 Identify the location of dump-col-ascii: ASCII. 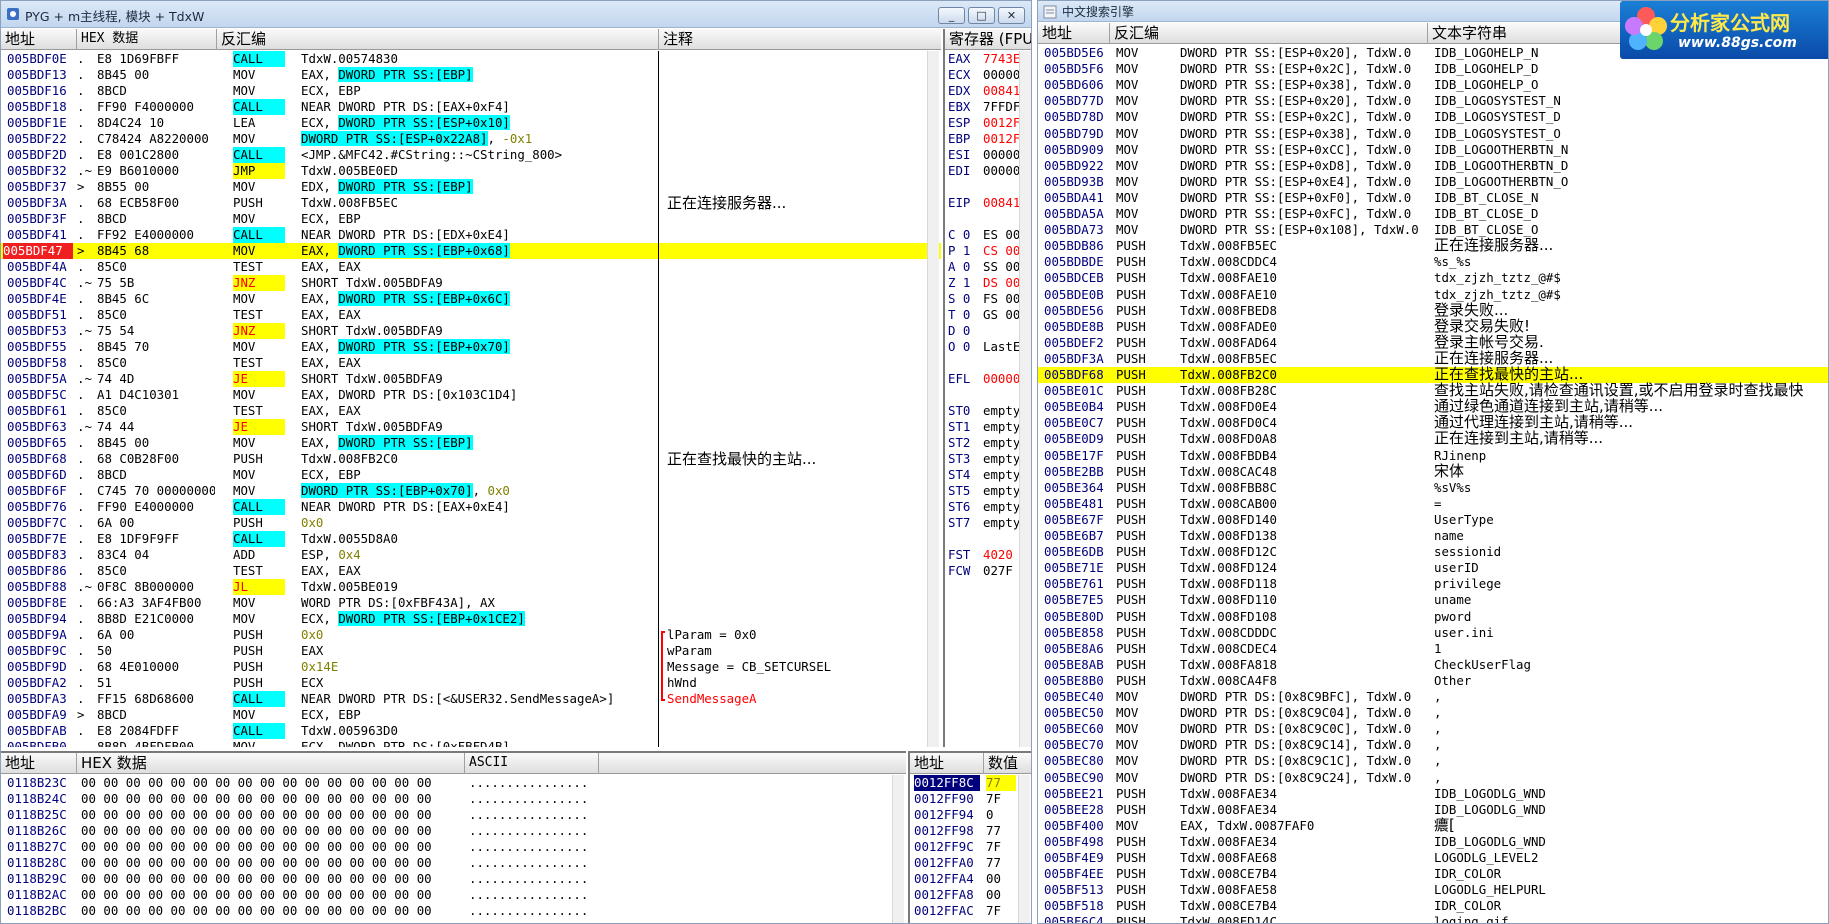
(532, 763).